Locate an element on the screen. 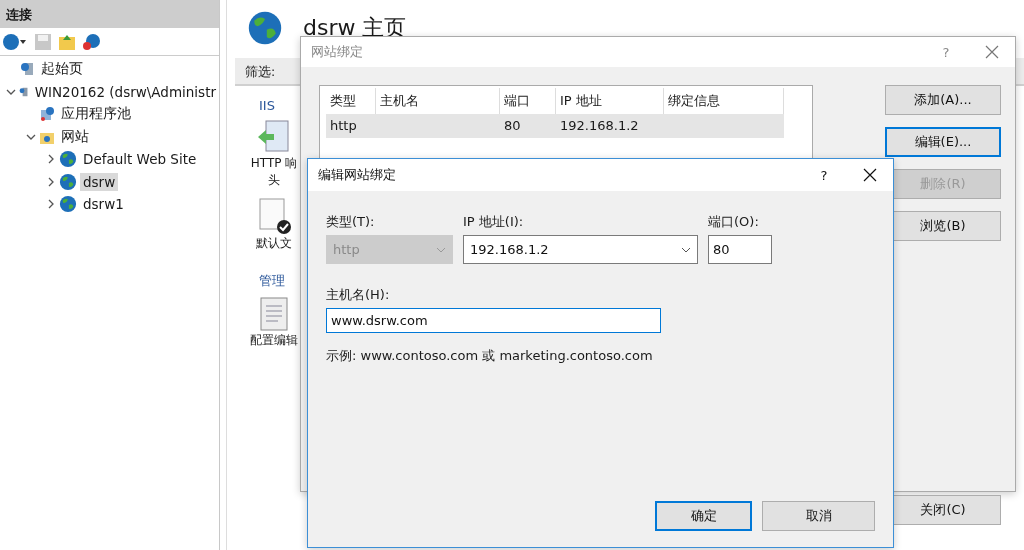  tree-item: WIN20162 (dsrw\Administr is located at coordinates (125, 91).